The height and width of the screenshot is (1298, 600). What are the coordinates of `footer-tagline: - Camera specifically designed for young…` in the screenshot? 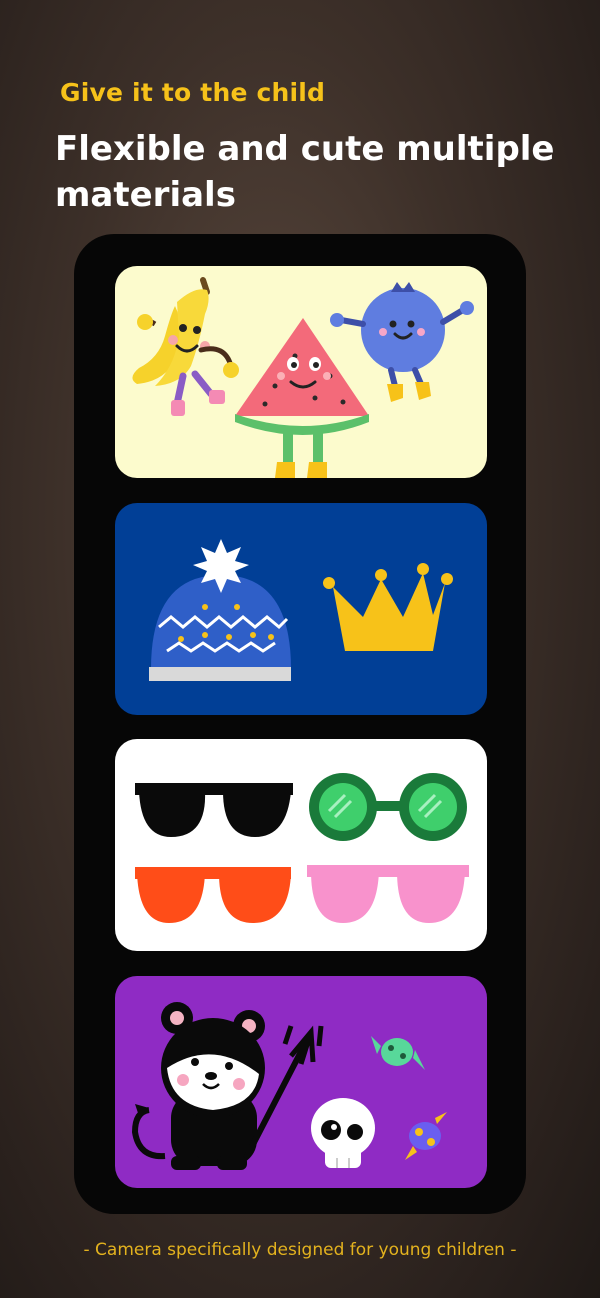 It's located at (300, 1250).